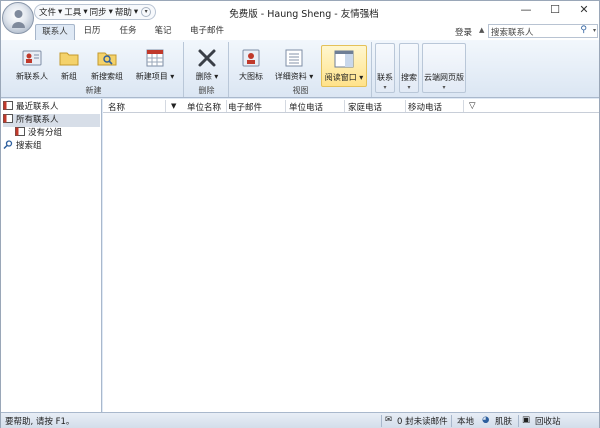 Image resolution: width=600 pixels, height=428 pixels. What do you see at coordinates (389, 420) in the screenshot?
I see `mail-icon: ✉` at bounding box center [389, 420].